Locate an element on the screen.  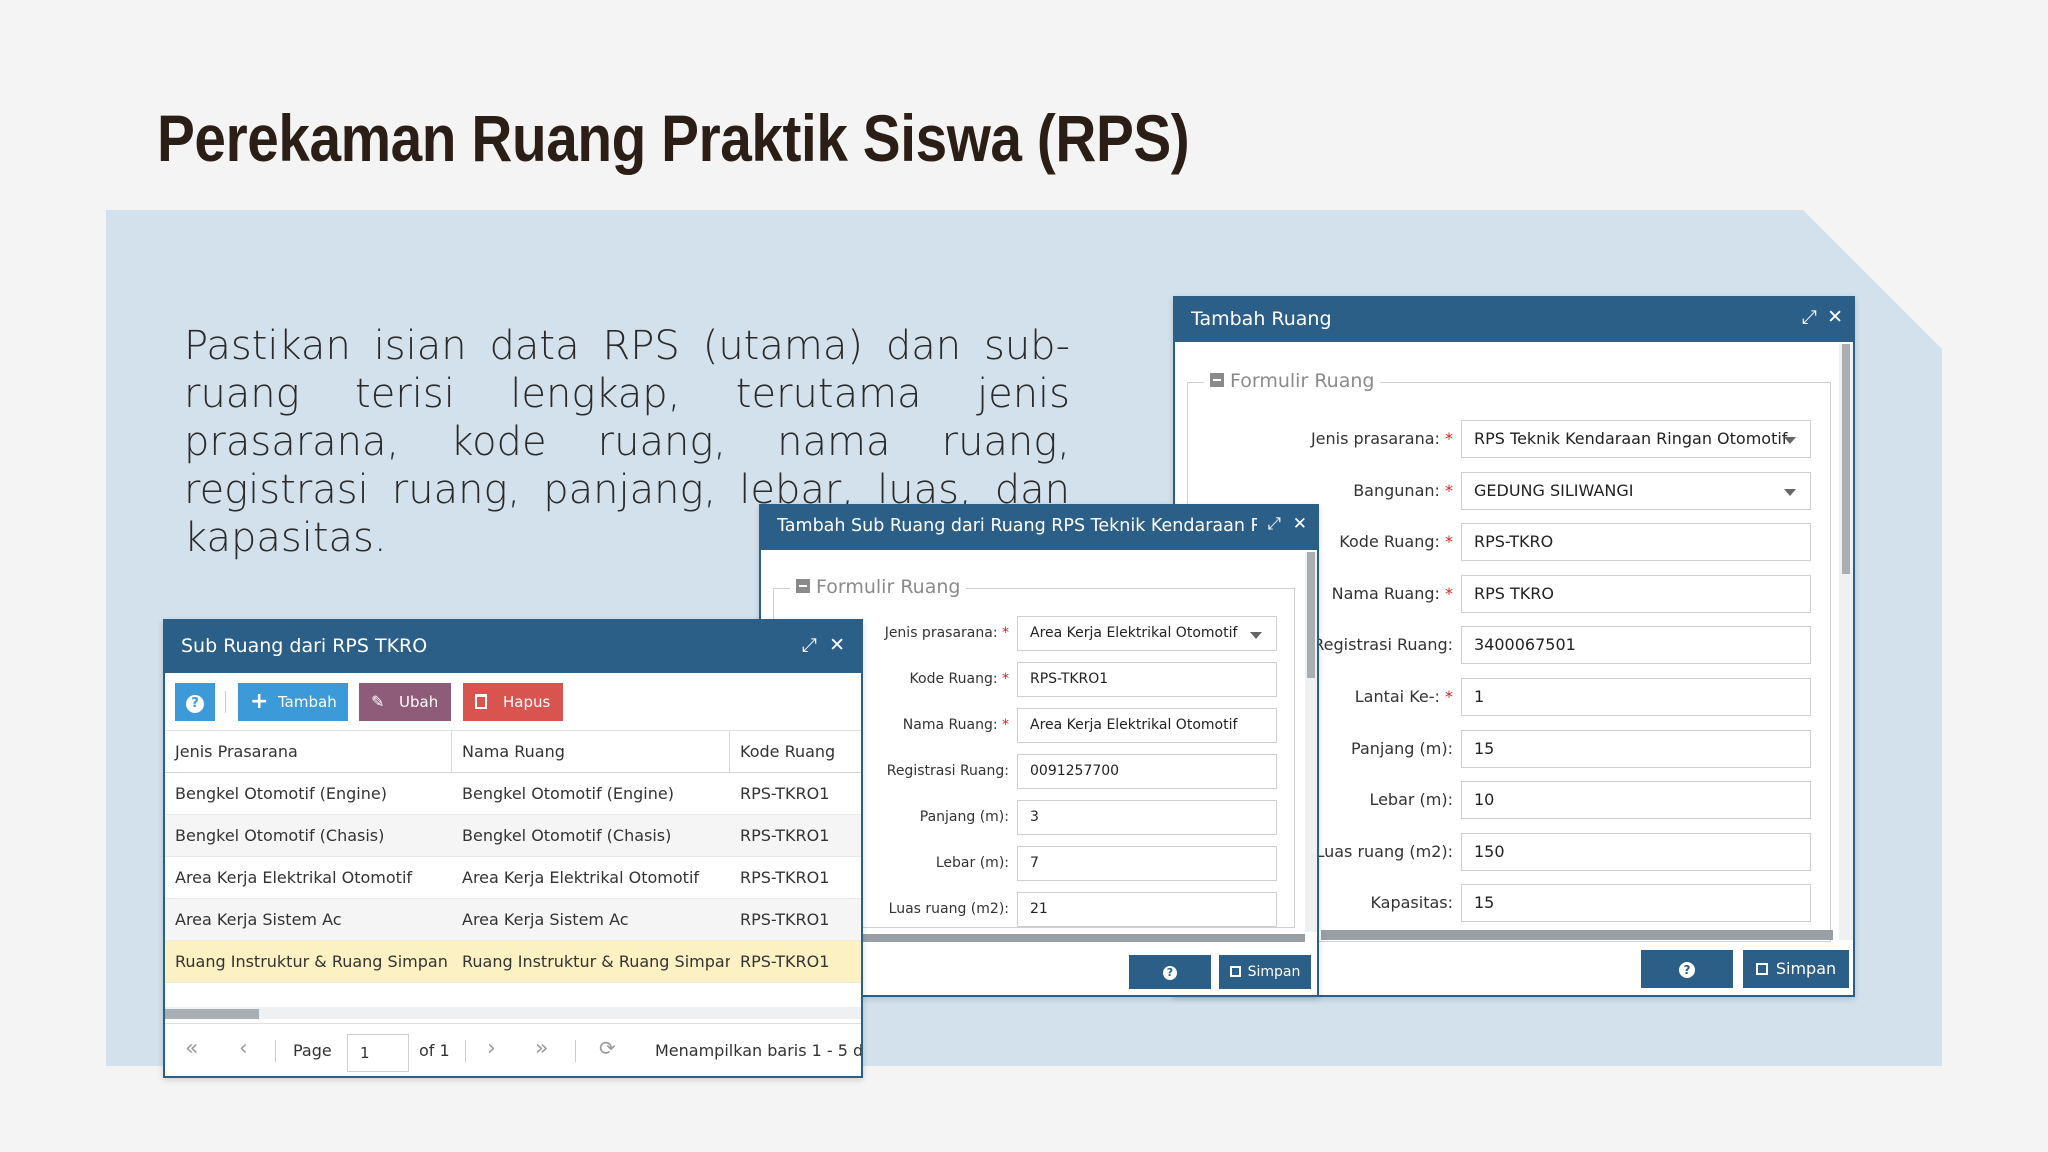
text-field: 1 is located at coordinates (1636, 697).